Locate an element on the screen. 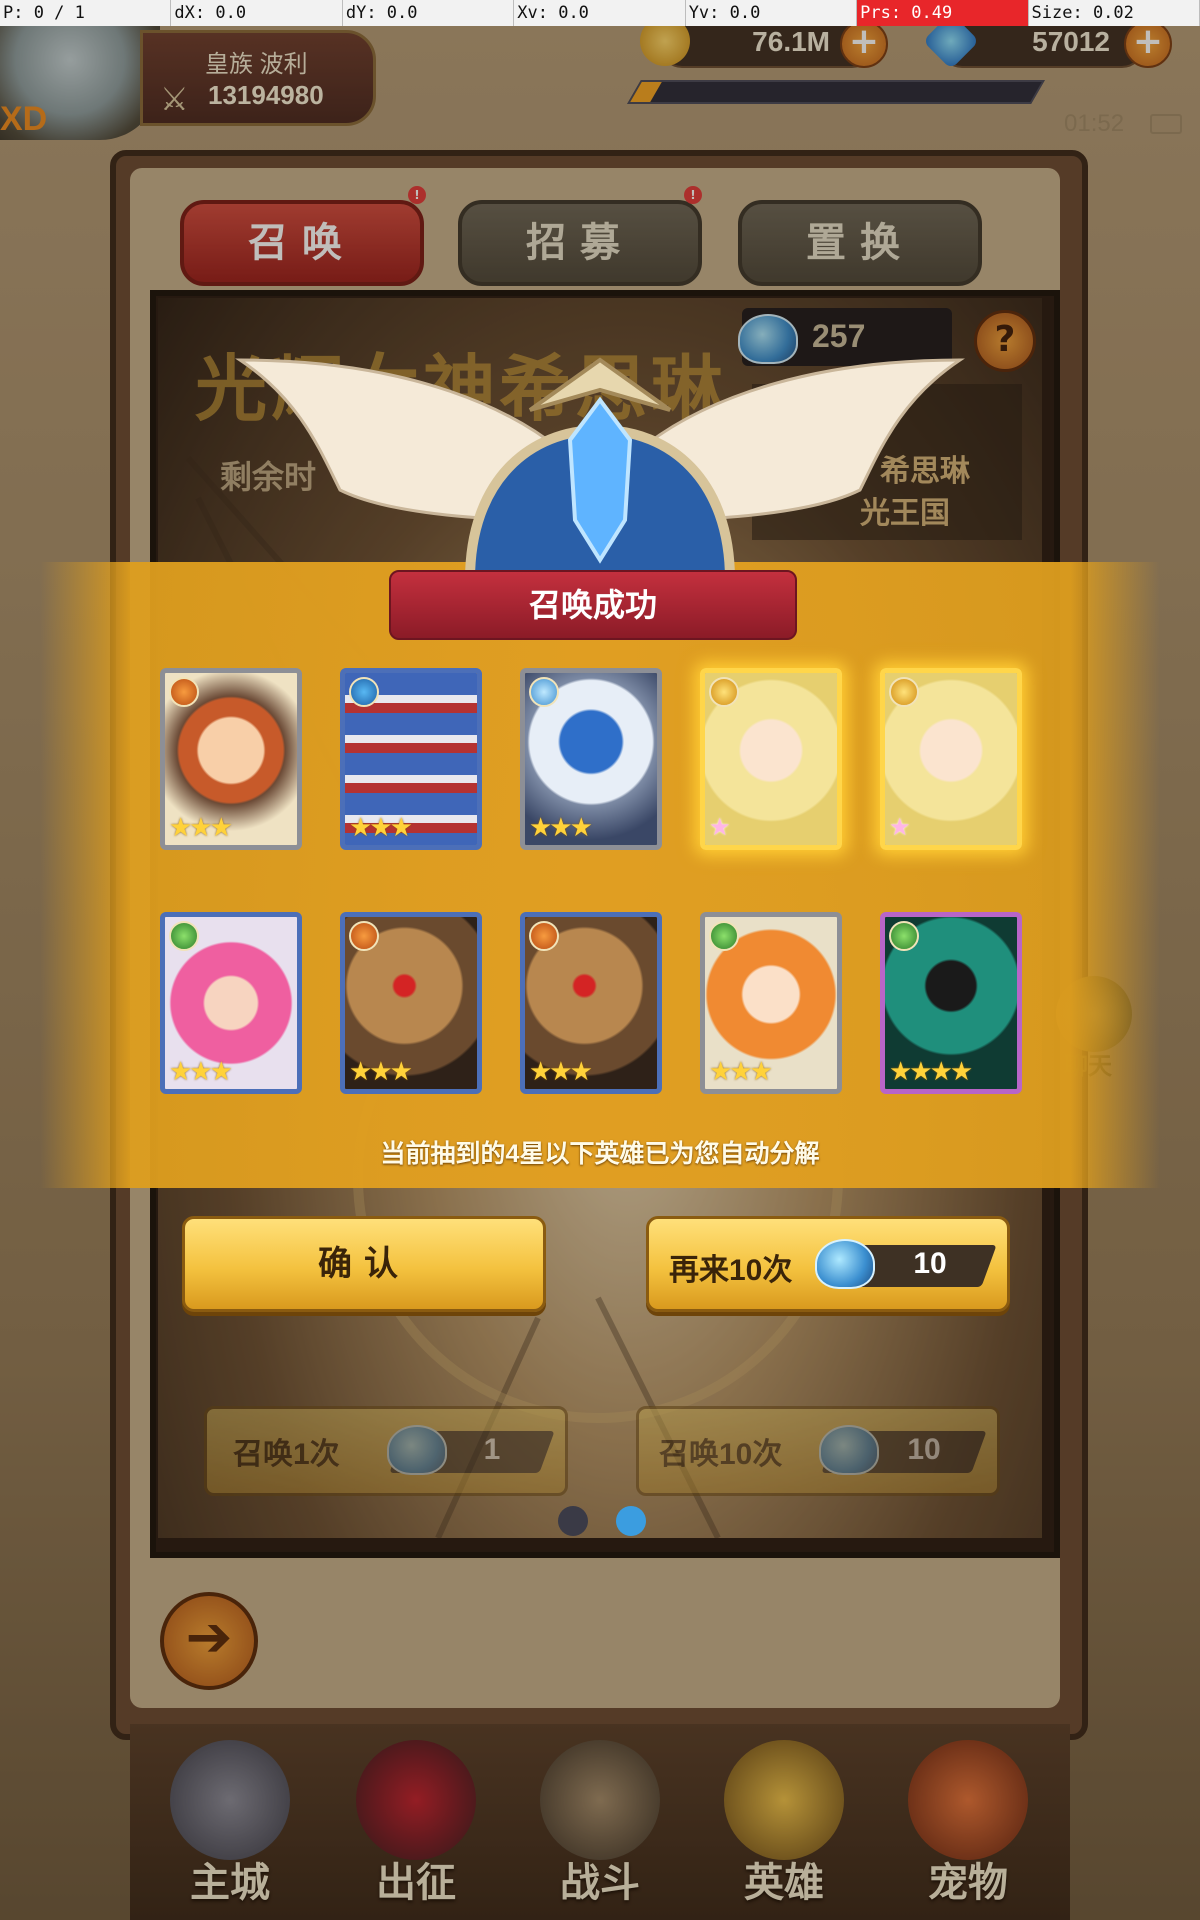 The width and height of the screenshot is (1200, 1920). pressure: Prs: 0.49 is located at coordinates (943, 13).